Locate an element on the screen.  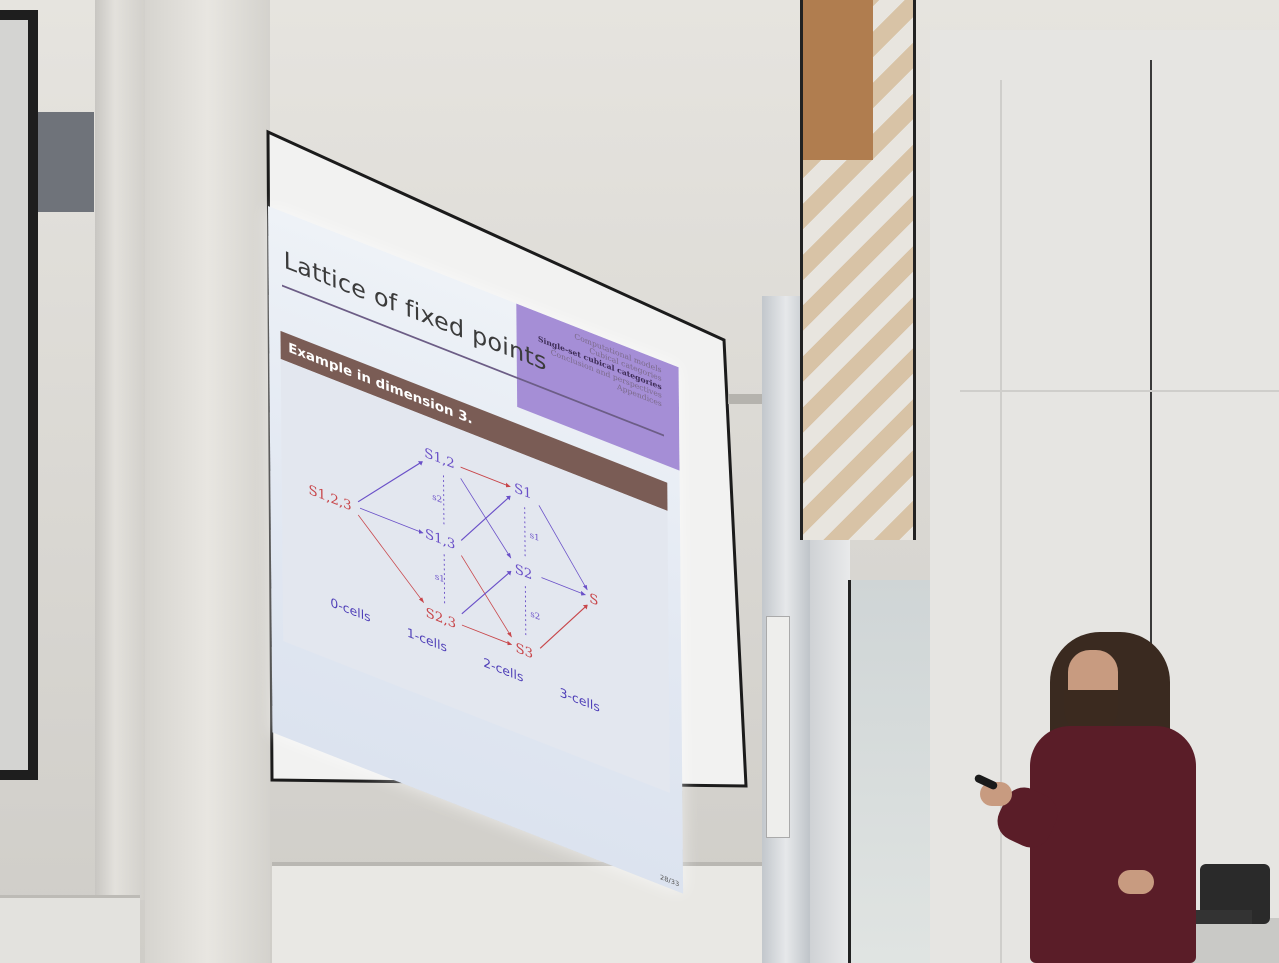
presenter-shirt is located at coordinates (1113, 844).